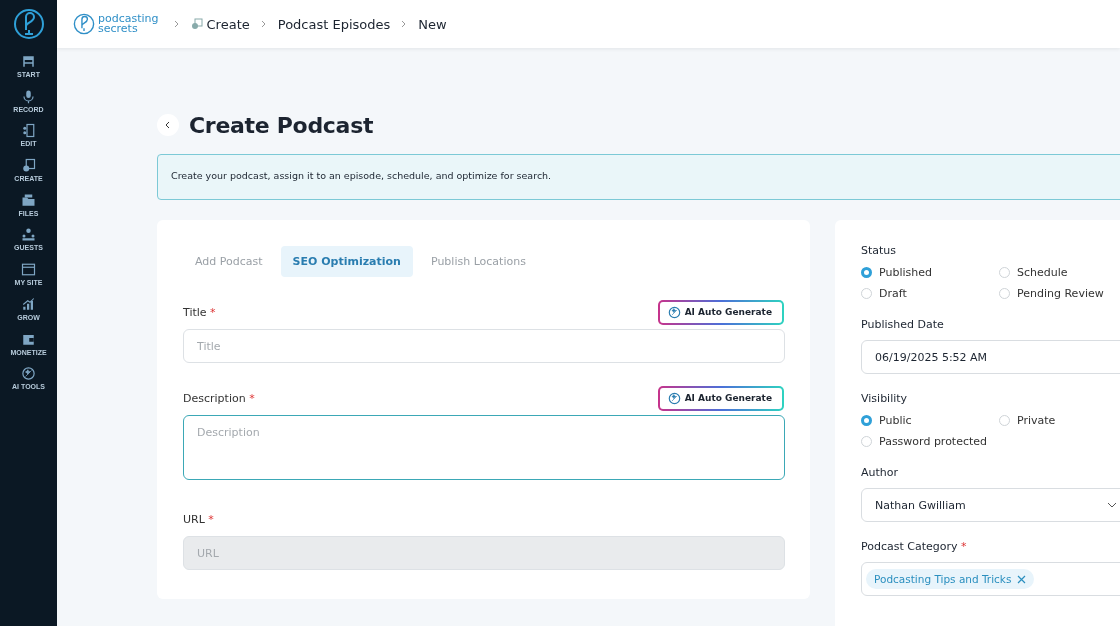 Image resolution: width=1120 pixels, height=626 pixels. What do you see at coordinates (196, 24) in the screenshot?
I see `media-icon` at bounding box center [196, 24].